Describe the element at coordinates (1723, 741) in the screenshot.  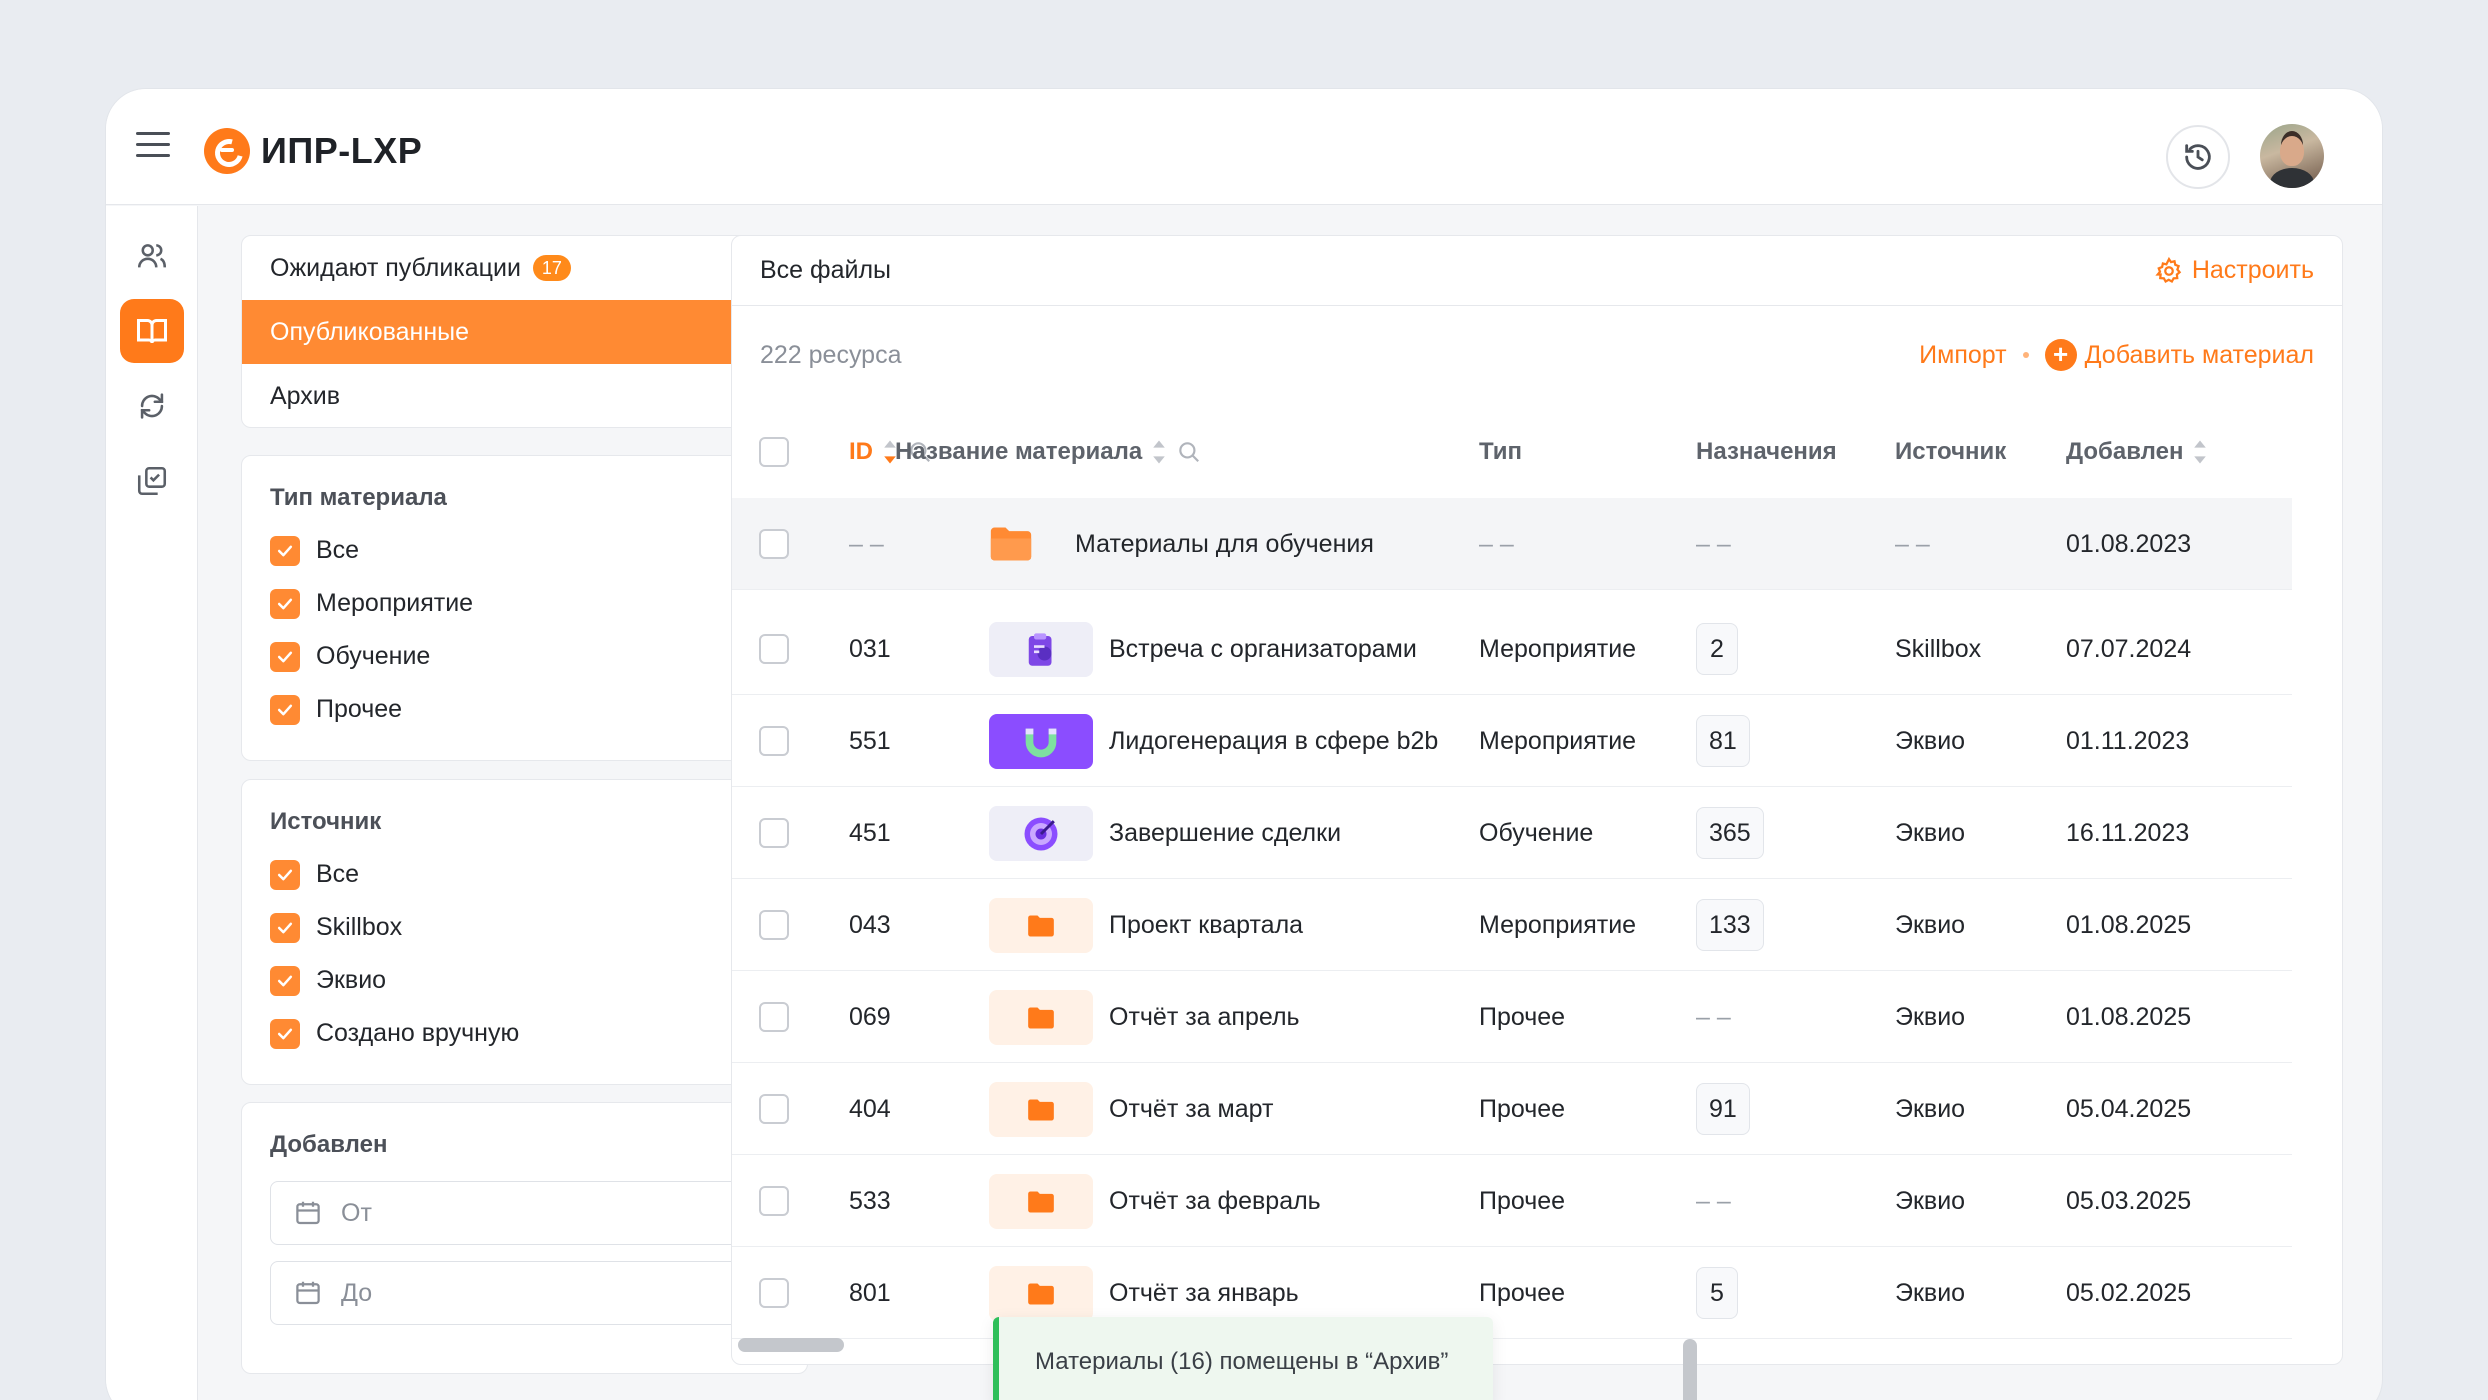
I see `assignments-badge: 81` at that location.